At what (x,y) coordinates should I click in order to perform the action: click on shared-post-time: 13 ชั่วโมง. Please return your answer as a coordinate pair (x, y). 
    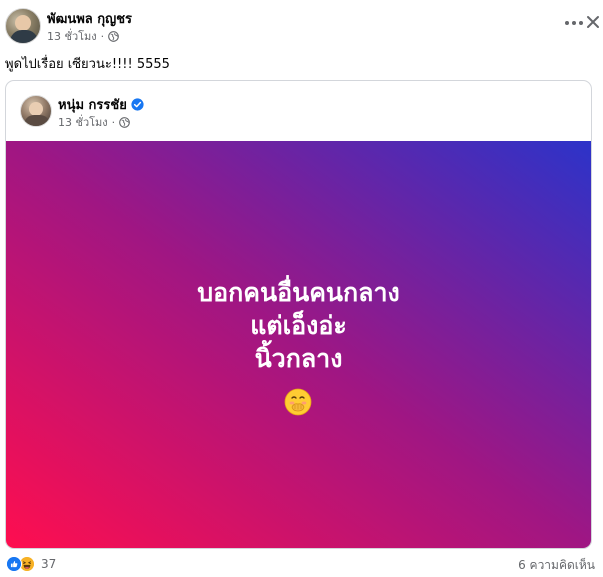
    Looking at the image, I should click on (83, 122).